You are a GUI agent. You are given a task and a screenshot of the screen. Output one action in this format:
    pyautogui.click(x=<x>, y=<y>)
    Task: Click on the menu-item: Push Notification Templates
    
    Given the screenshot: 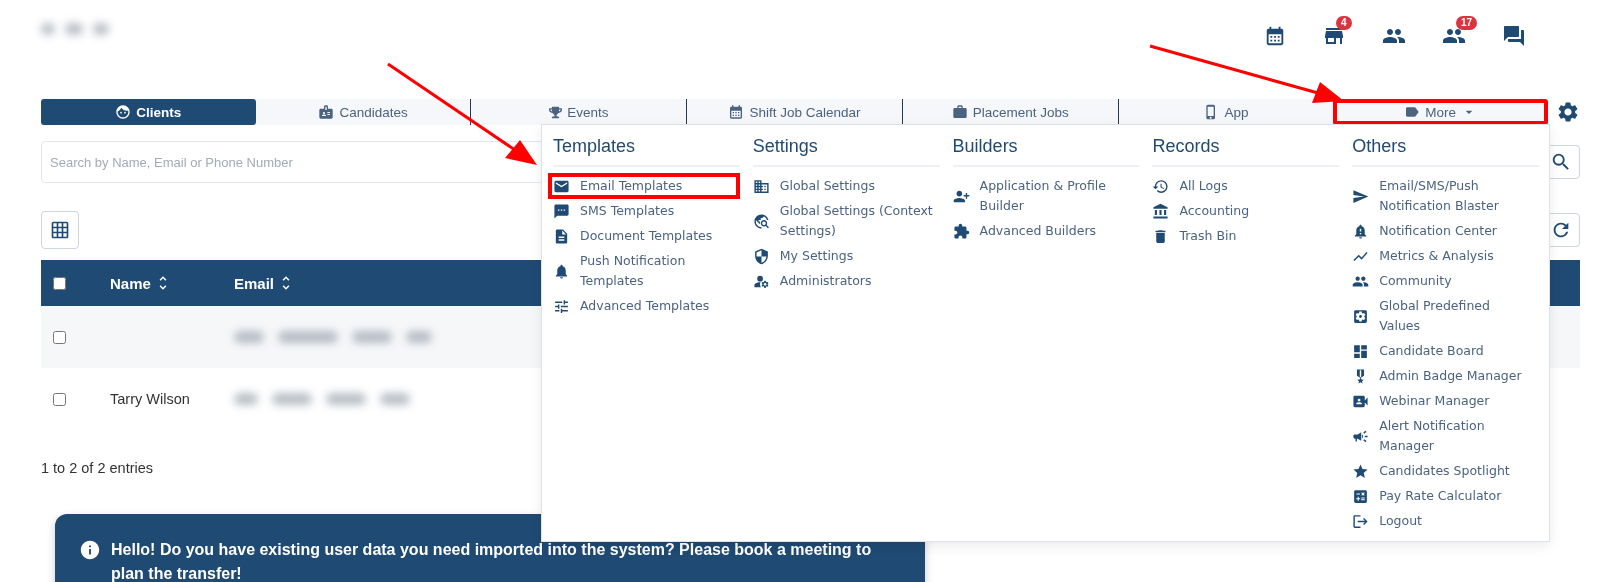 What is the action you would take?
    pyautogui.click(x=645, y=271)
    